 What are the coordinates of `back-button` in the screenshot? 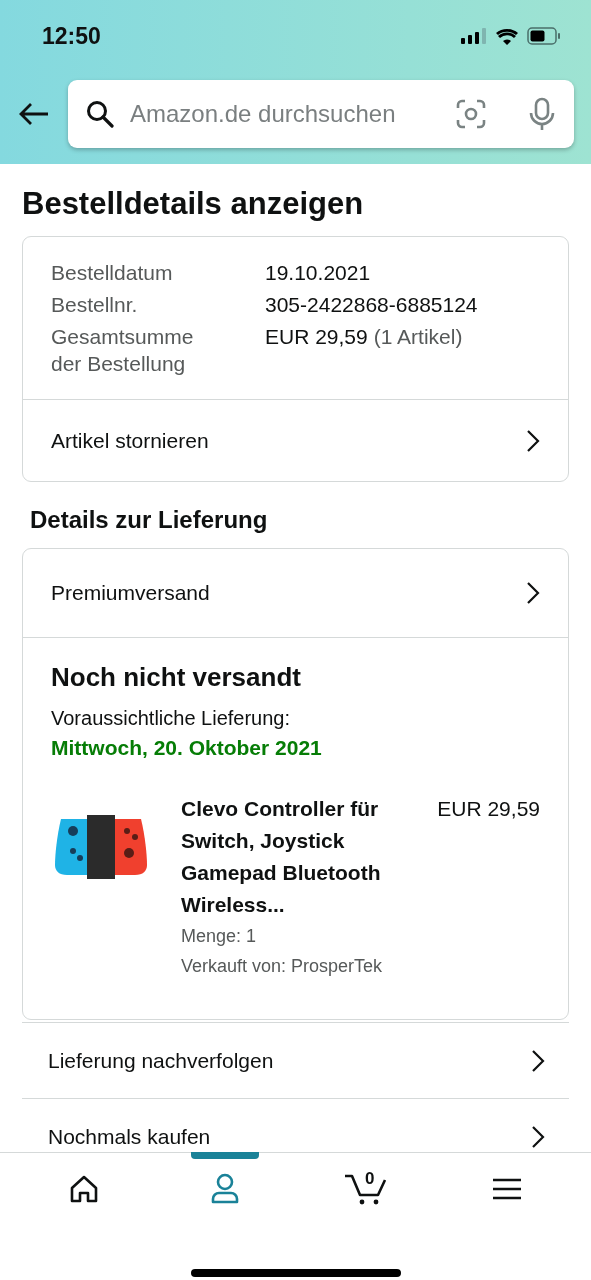 It's located at (34, 114).